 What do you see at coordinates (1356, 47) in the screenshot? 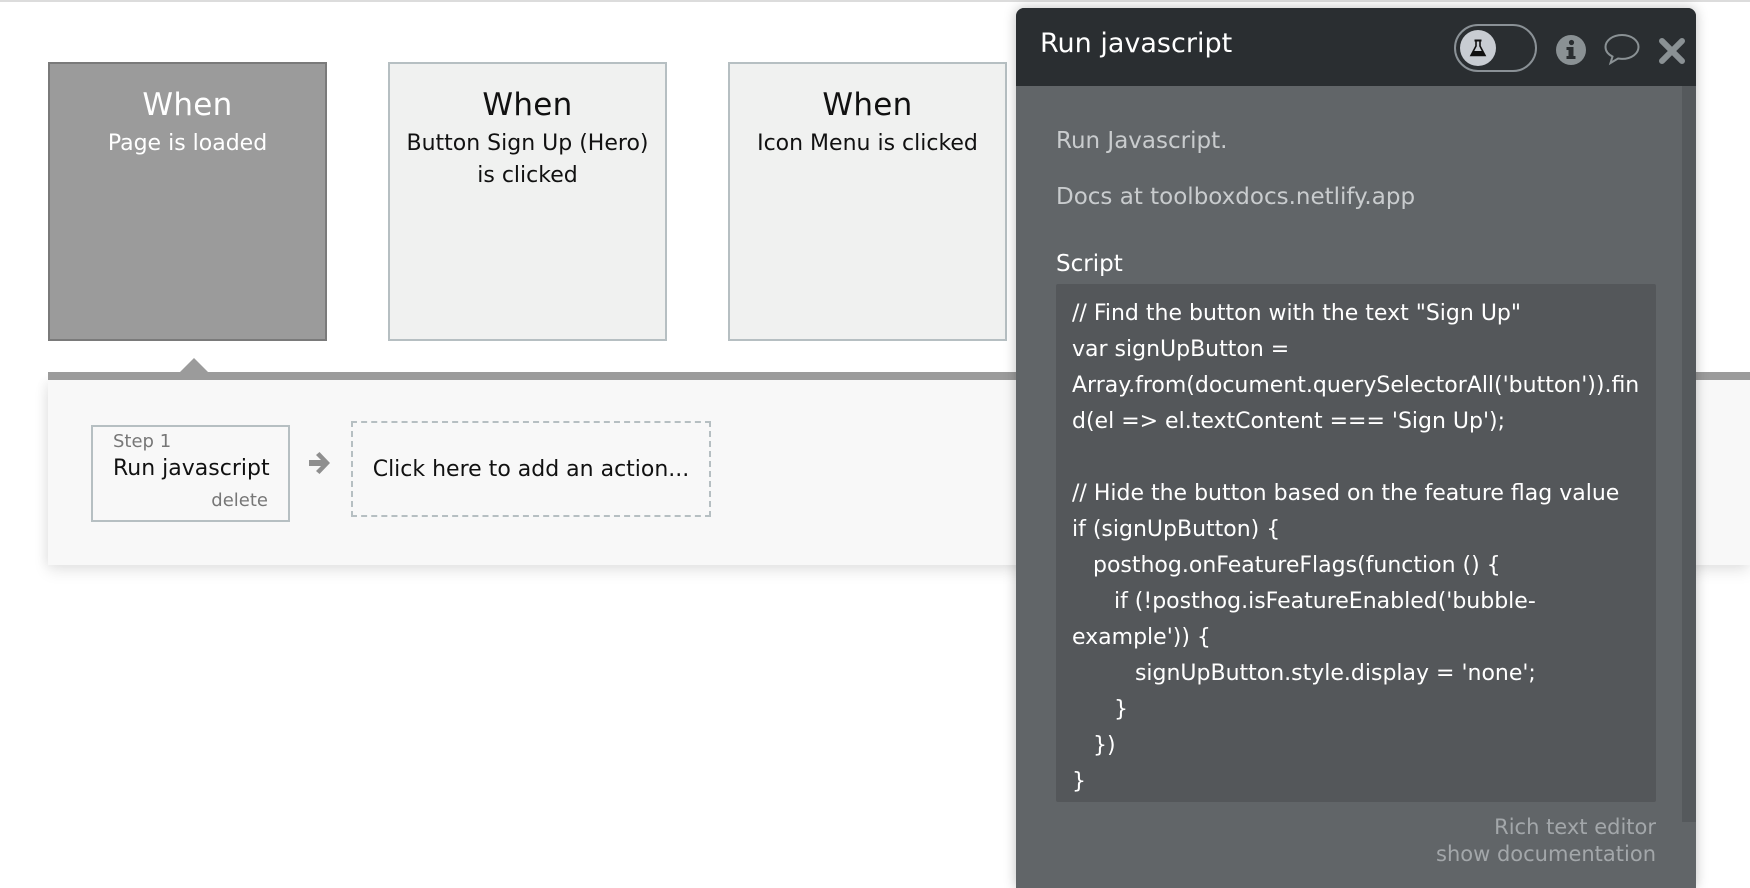
I see `panel-header: Run javascript` at bounding box center [1356, 47].